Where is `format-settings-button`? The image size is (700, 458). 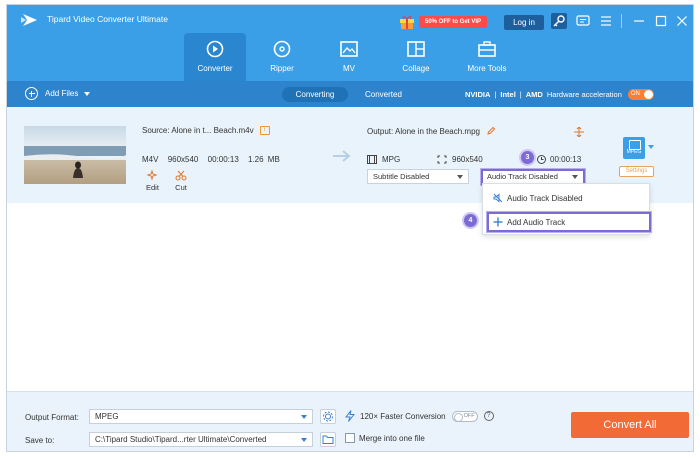 format-settings-button is located at coordinates (328, 416).